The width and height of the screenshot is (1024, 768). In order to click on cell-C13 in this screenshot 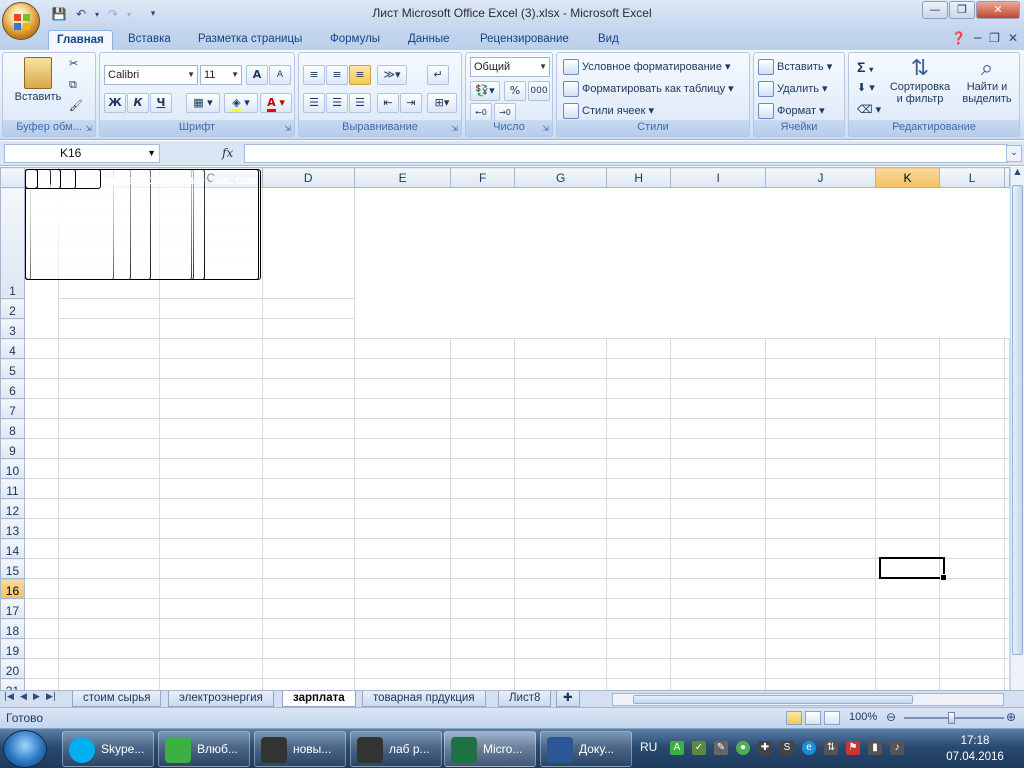, I will do `click(211, 528)`.